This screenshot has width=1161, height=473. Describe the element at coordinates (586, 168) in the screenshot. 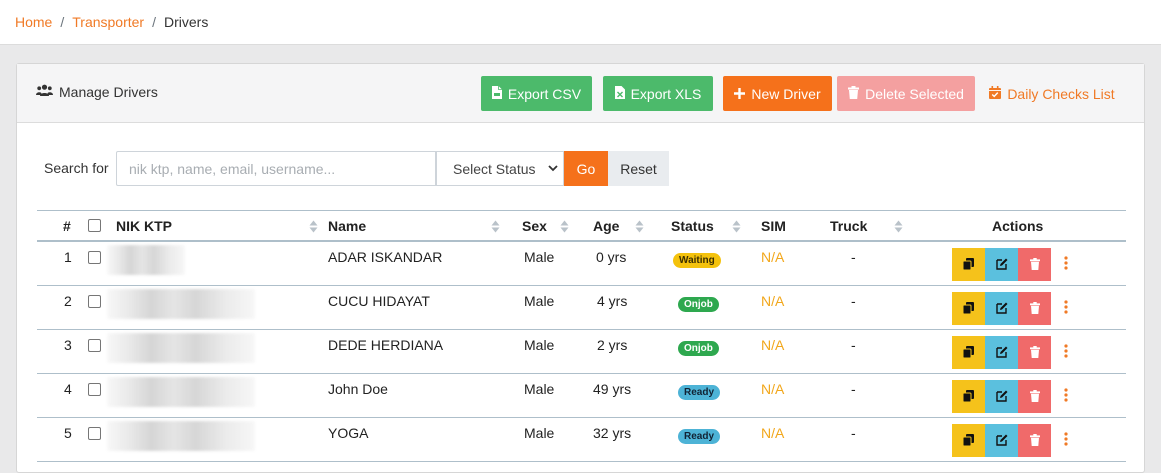

I see `go-button: Go` at that location.